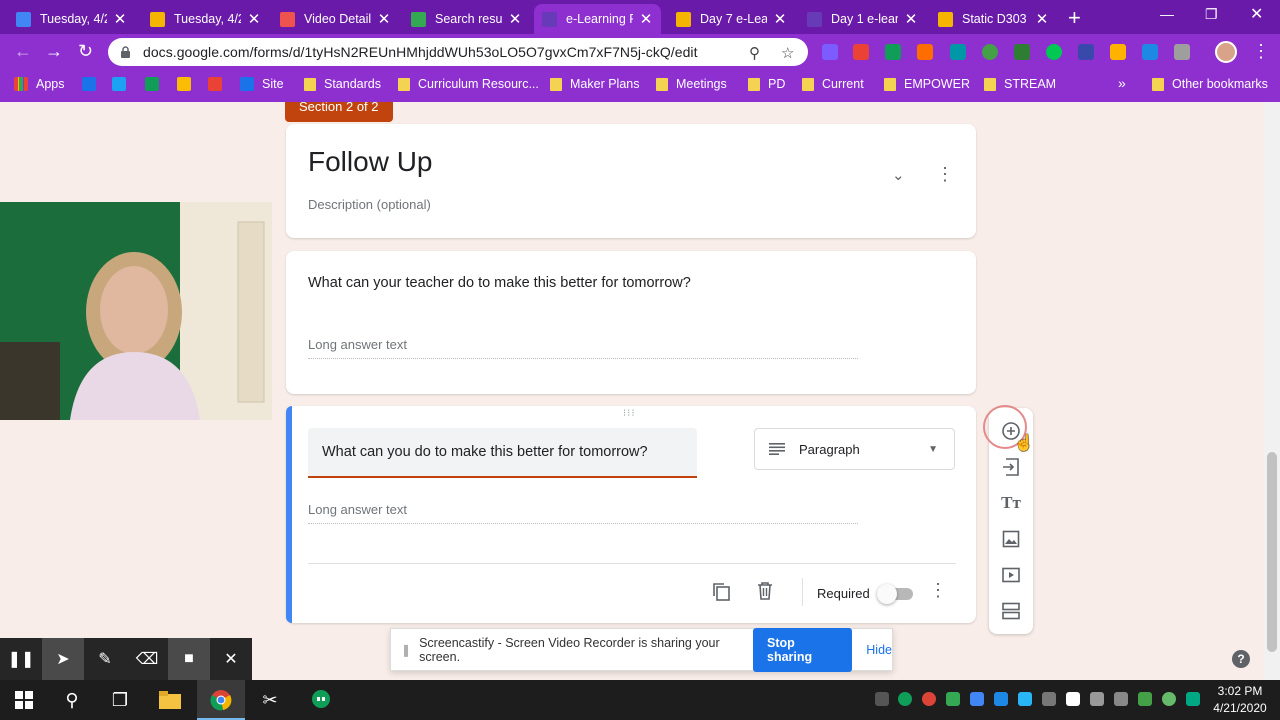 The image size is (1280, 720). What do you see at coordinates (929, 699) in the screenshot?
I see `chrome-tray-icon` at bounding box center [929, 699].